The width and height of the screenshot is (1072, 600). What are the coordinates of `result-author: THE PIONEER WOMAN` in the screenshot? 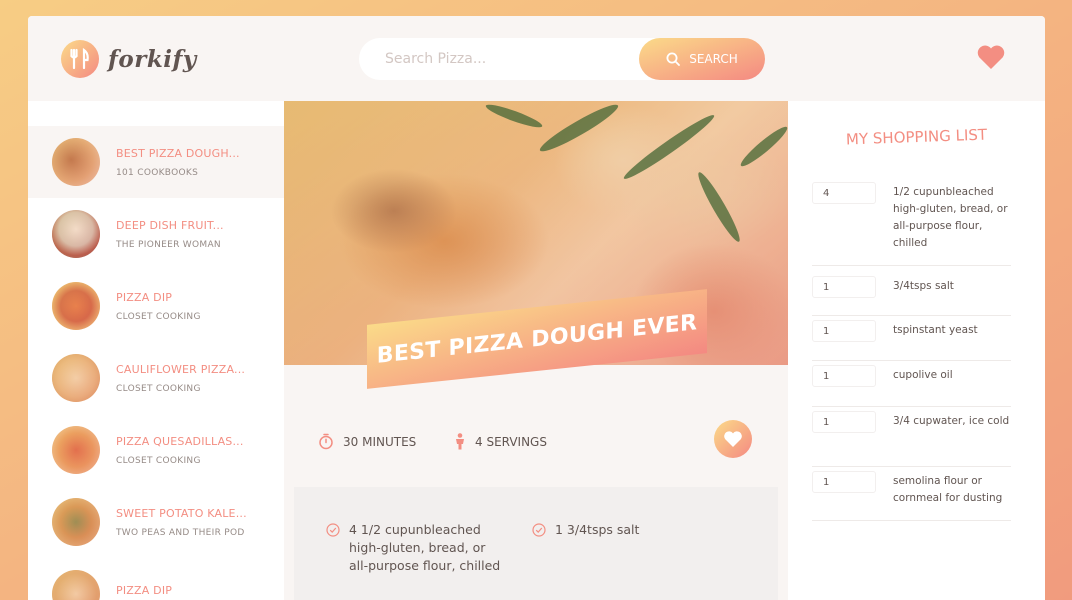 It's located at (168, 244).